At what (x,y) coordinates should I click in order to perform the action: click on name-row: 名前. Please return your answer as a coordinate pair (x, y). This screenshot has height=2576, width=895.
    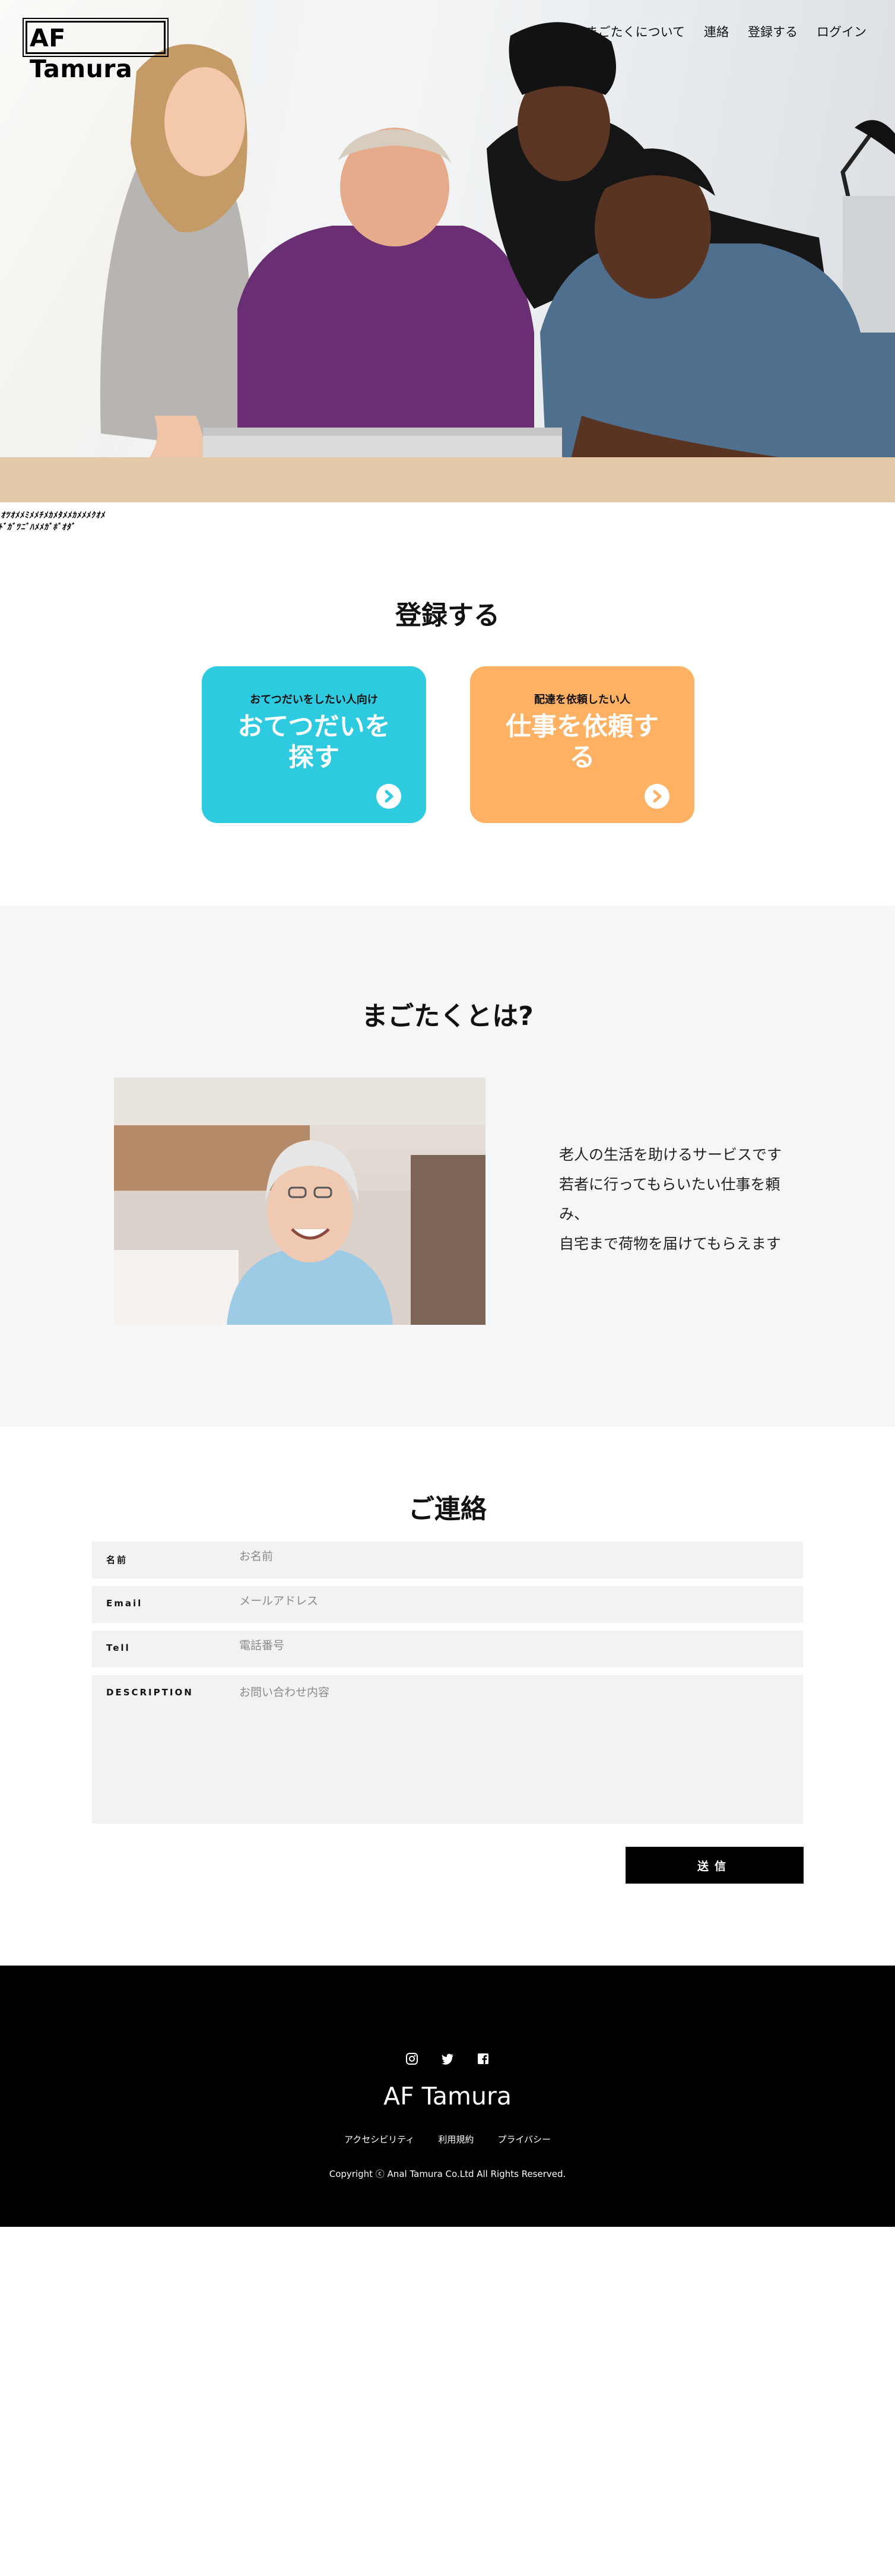
    Looking at the image, I should click on (448, 1560).